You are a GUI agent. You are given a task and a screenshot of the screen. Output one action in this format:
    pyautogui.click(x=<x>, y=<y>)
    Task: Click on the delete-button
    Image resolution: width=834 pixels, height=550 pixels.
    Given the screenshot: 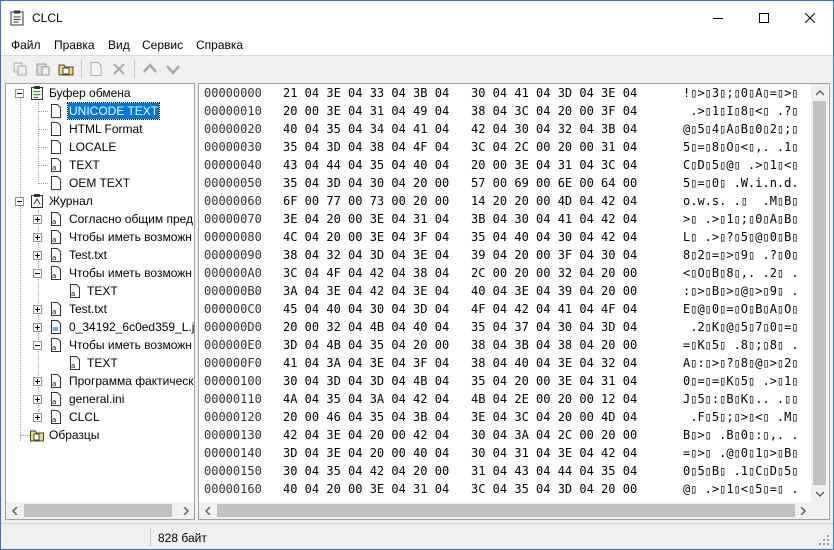 What is the action you would take?
    pyautogui.click(x=119, y=69)
    